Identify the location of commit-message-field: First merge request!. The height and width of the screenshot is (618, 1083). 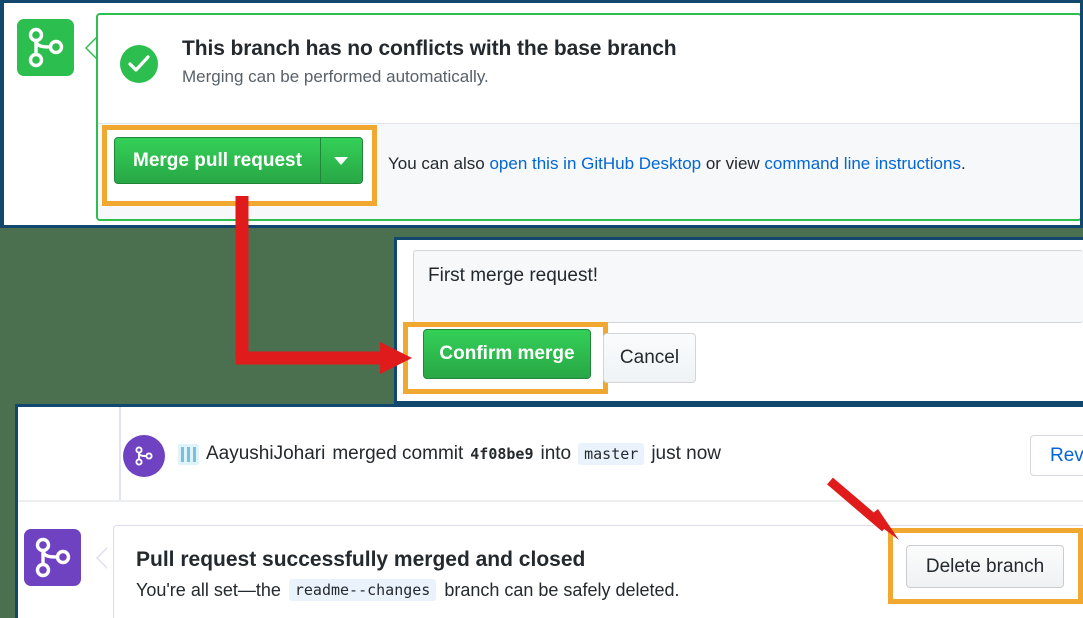
(748, 286).